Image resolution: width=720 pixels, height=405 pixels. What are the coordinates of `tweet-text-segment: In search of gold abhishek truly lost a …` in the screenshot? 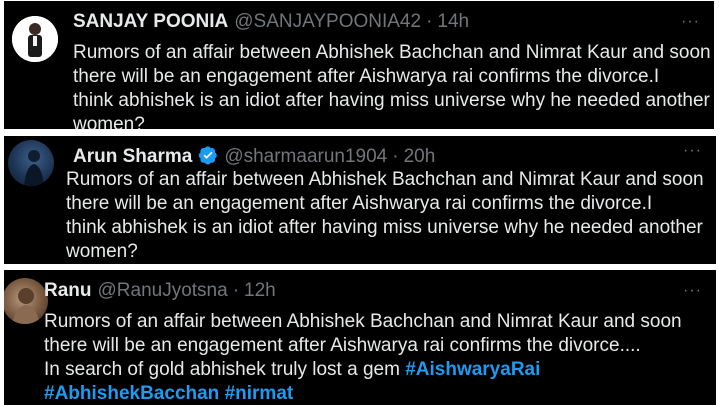 It's located at (222, 369).